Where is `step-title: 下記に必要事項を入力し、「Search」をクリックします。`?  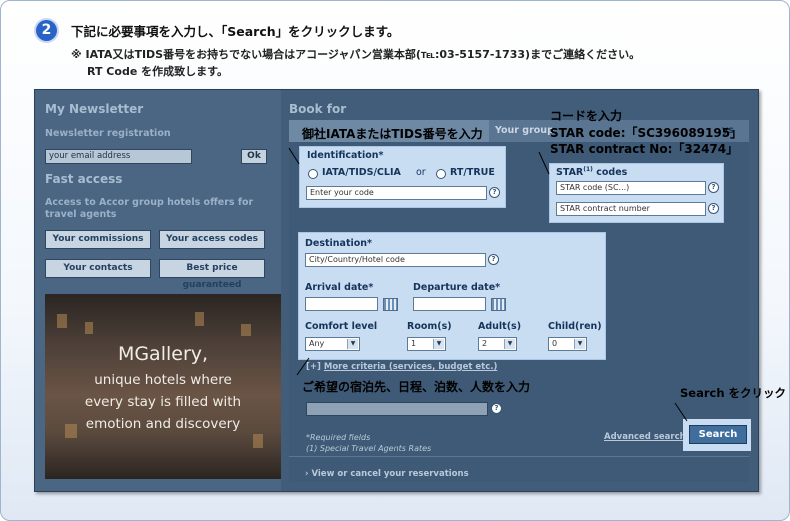
step-title: 下記に必要事項を入力し、「Search」をクリックします。 is located at coordinates (235, 31).